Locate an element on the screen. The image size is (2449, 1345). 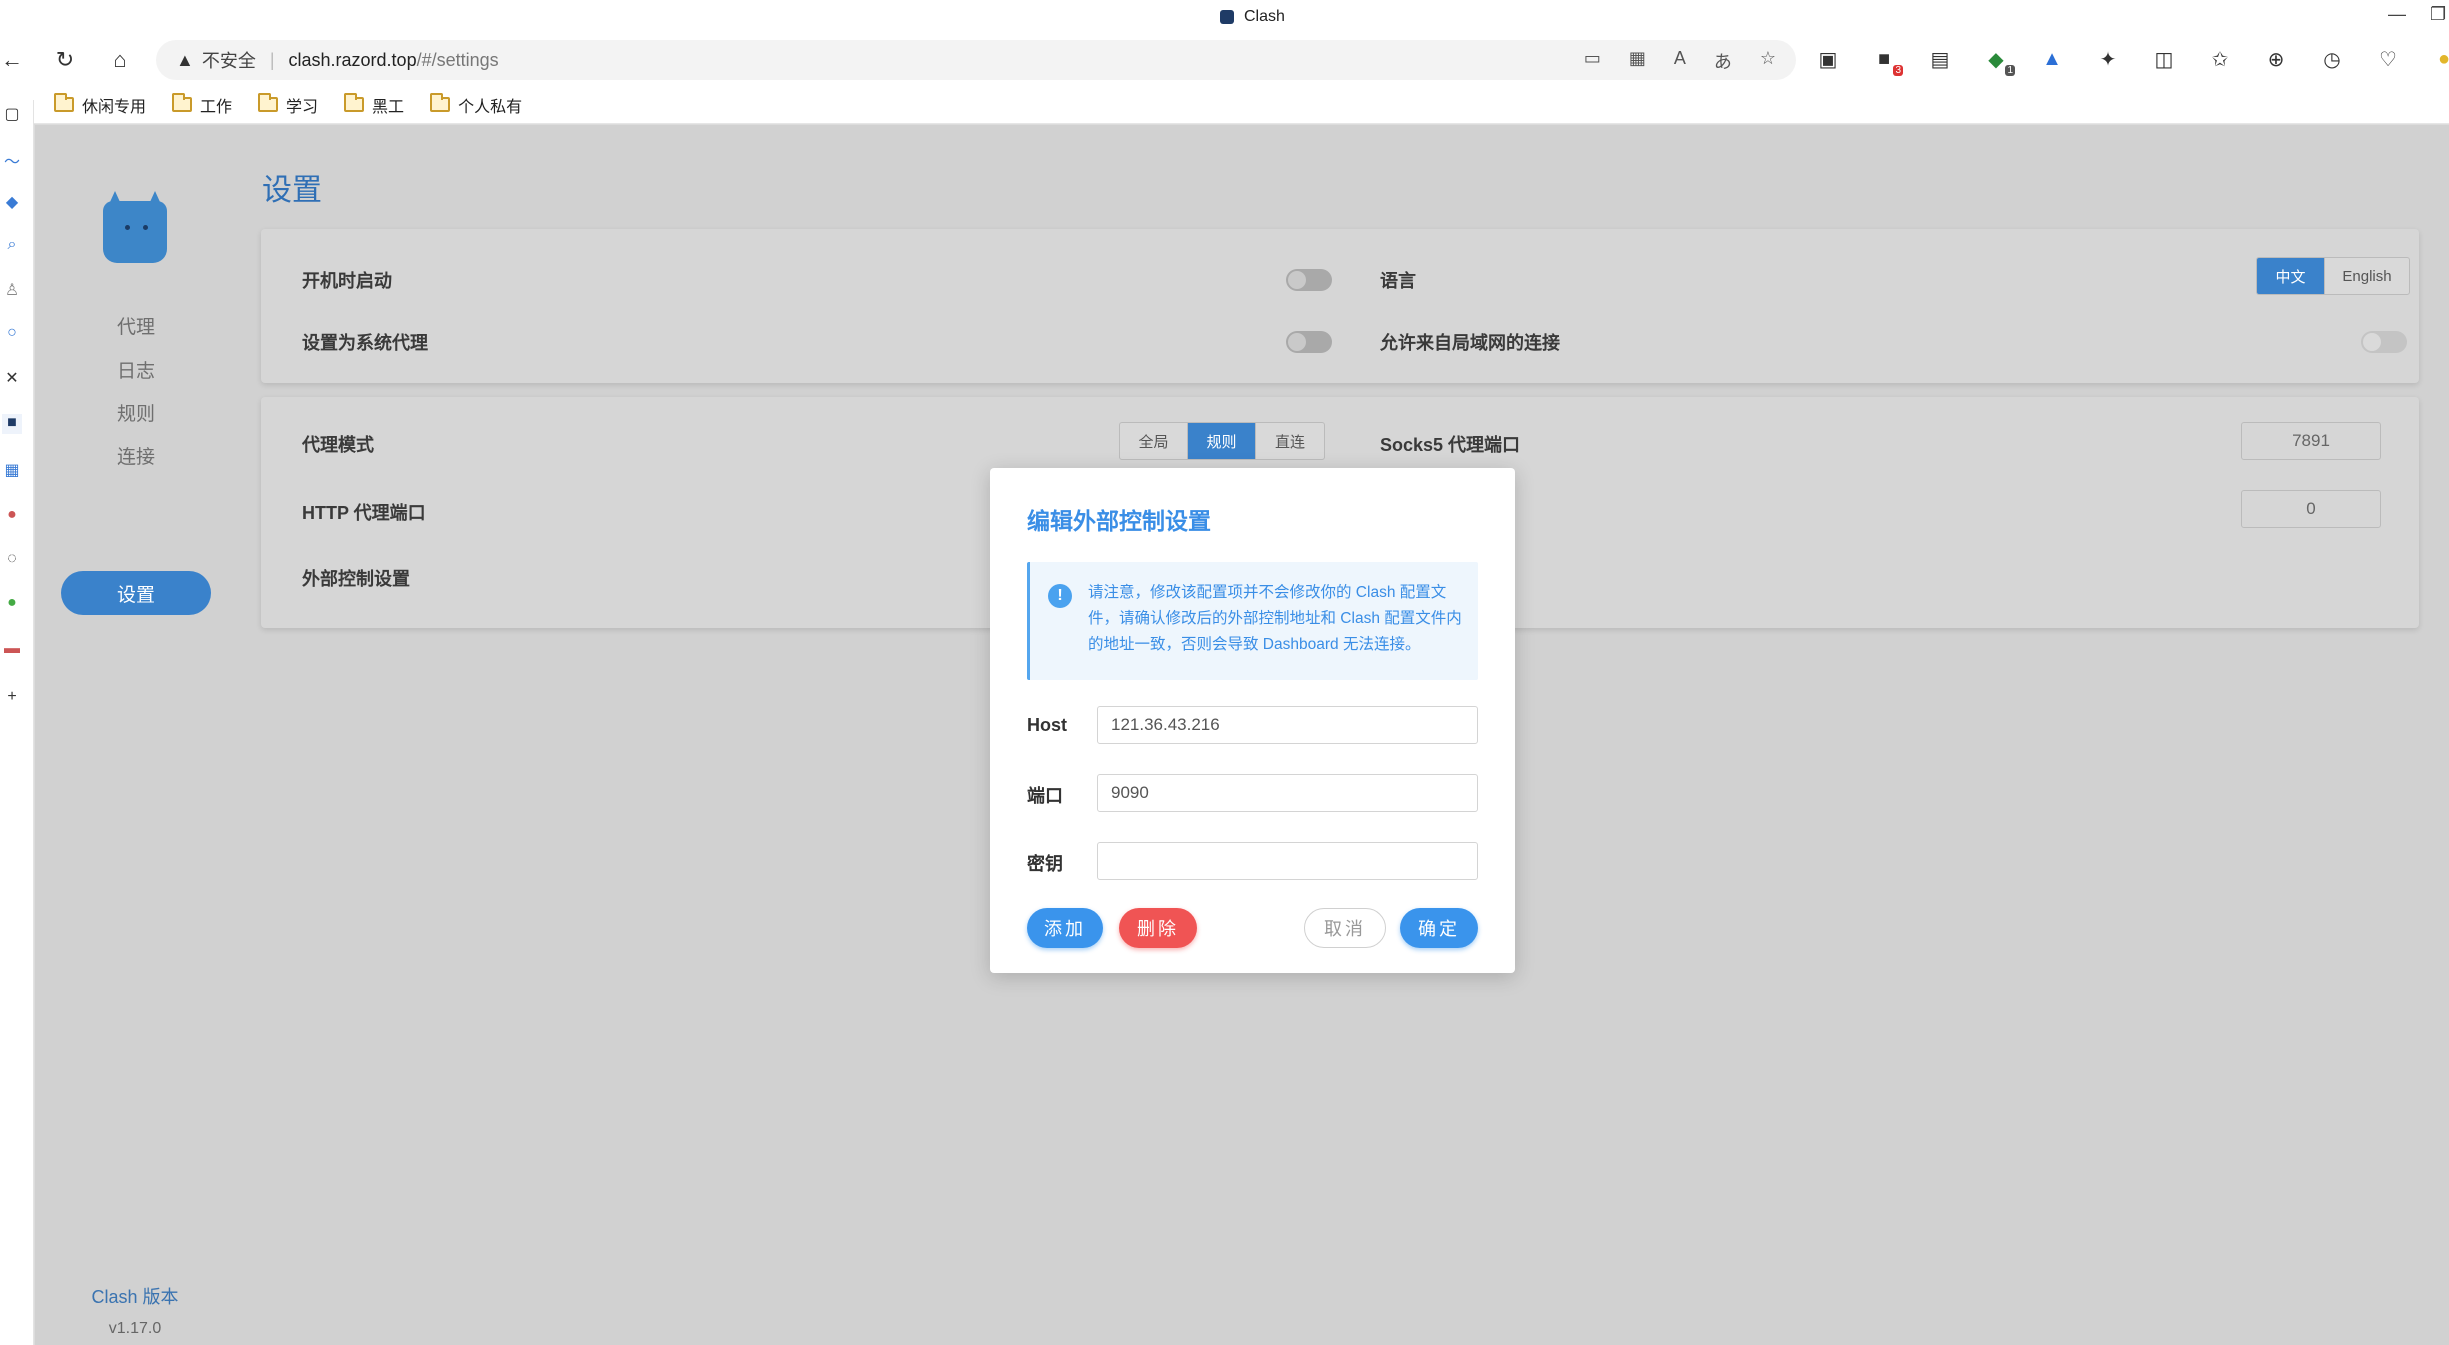
sidebar-app-icon: ✕ is located at coordinates (12, 378).